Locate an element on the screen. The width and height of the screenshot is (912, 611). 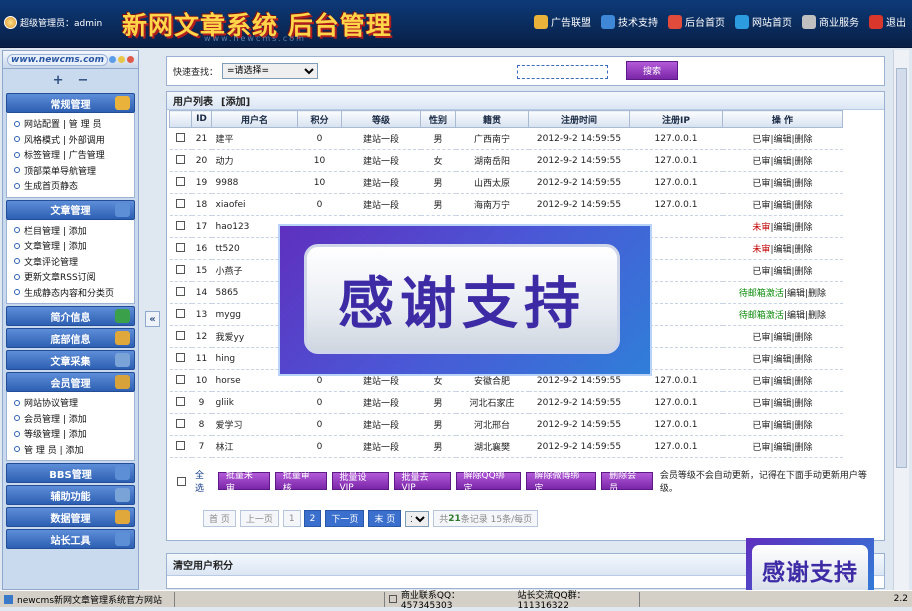
menu-item: 顶部菜单导航管理 is located at coordinates (74, 171).